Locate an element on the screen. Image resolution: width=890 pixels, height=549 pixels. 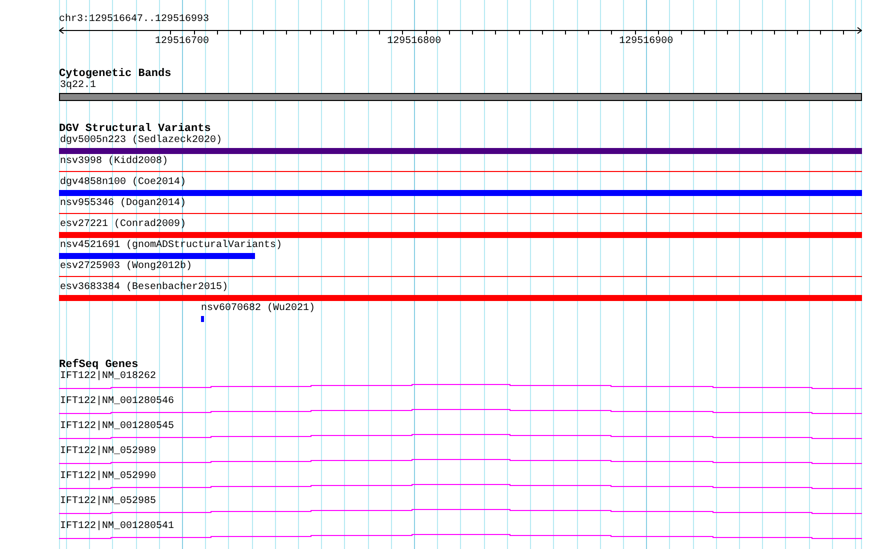
feature-label: IFT122|NM_001280541 is located at coordinates (116, 527).